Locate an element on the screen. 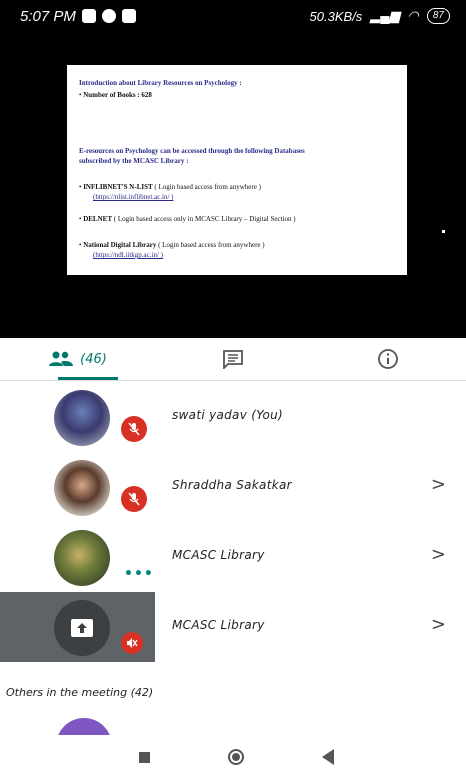 The image size is (466, 781). status-bar: 5:07 PM 50.3KB/s ▂▄▆ ◠ 87 is located at coordinates (233, 17).